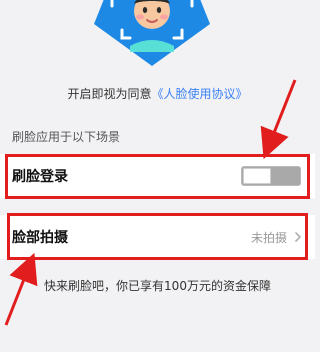 The image size is (320, 352). Describe the element at coordinates (109, 94) in the screenshot. I see `consent-prefix: 开启即视为同意` at that location.